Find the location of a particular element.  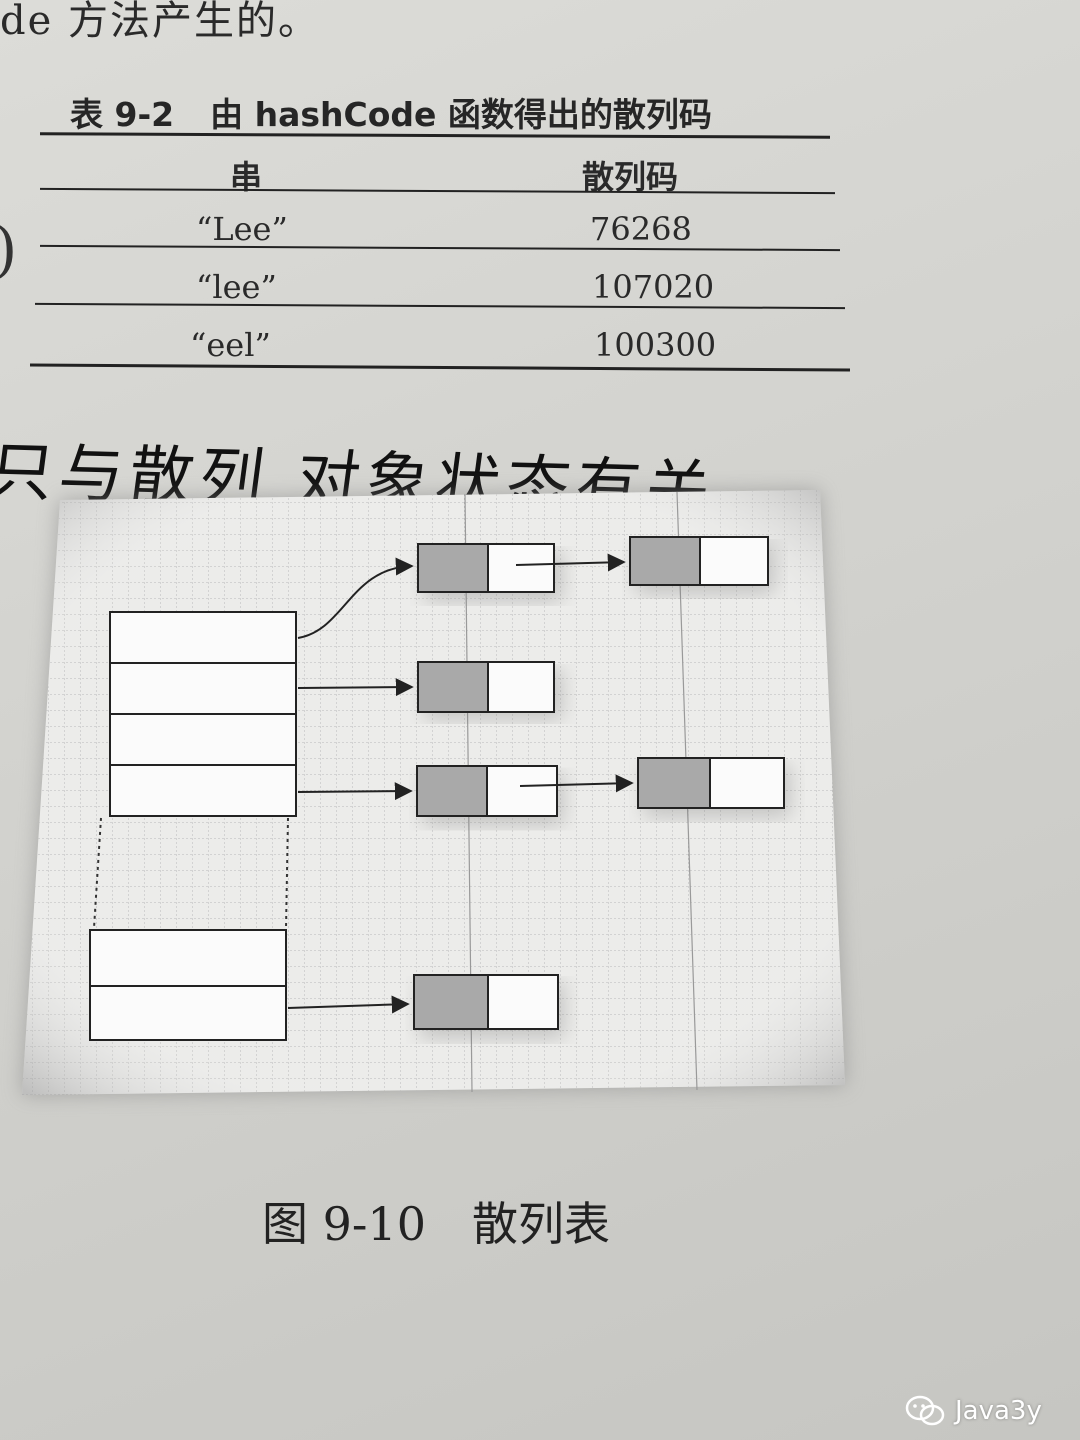

table-caption-number: 表 9-2 is located at coordinates (122, 114).